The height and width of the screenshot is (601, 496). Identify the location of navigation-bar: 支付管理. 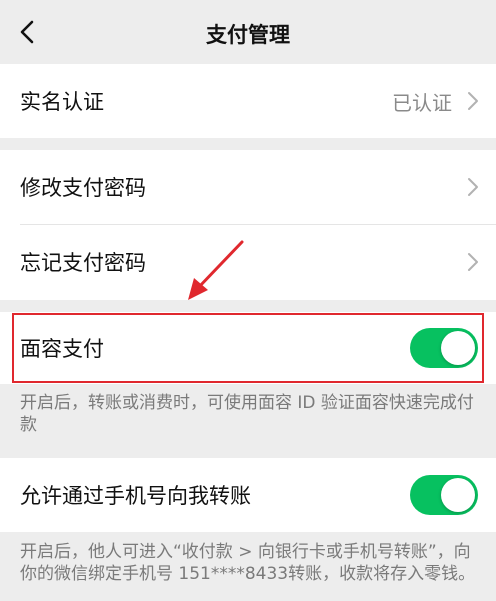
(248, 32).